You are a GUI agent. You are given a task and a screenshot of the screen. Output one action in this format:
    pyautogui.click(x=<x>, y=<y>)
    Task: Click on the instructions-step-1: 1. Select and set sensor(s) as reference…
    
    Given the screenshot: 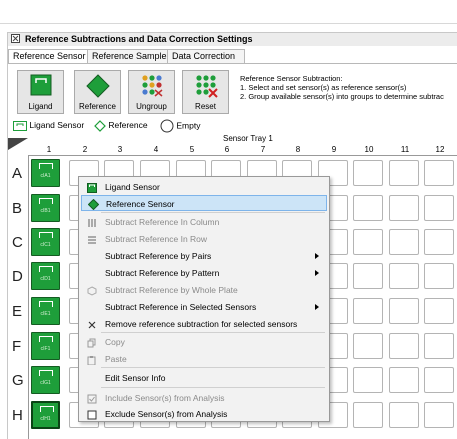 What is the action you would take?
    pyautogui.click(x=323, y=87)
    